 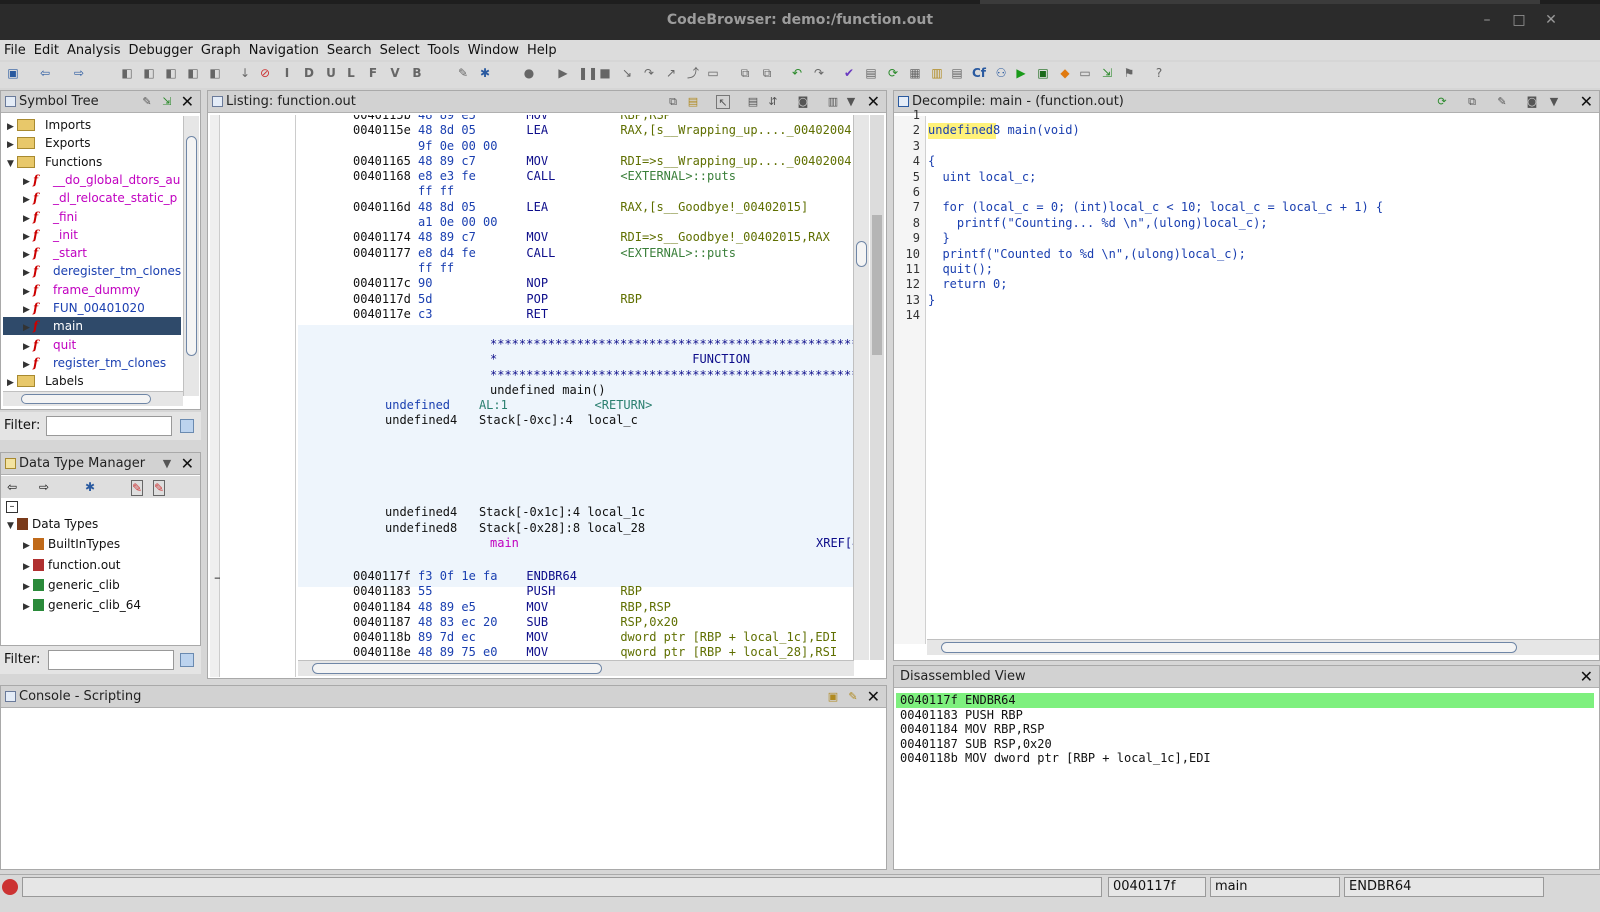 What do you see at coordinates (93, 398) in the screenshot?
I see `symbol-tree-hscroll` at bounding box center [93, 398].